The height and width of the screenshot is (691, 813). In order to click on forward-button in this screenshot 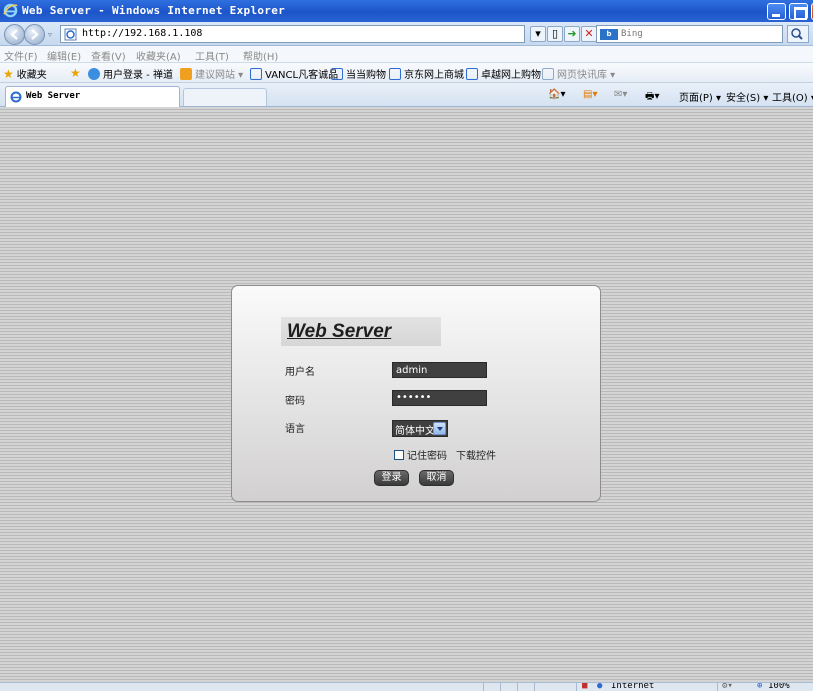, I will do `click(34, 34)`.